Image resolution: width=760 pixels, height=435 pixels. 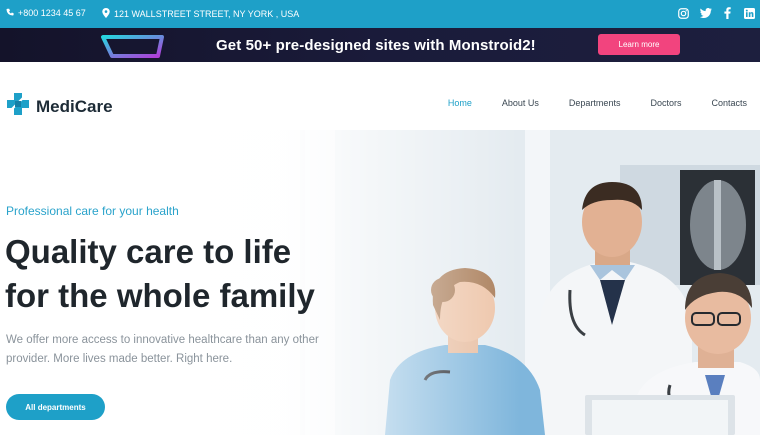 What do you see at coordinates (10, 13) in the screenshot?
I see `phone-icon` at bounding box center [10, 13].